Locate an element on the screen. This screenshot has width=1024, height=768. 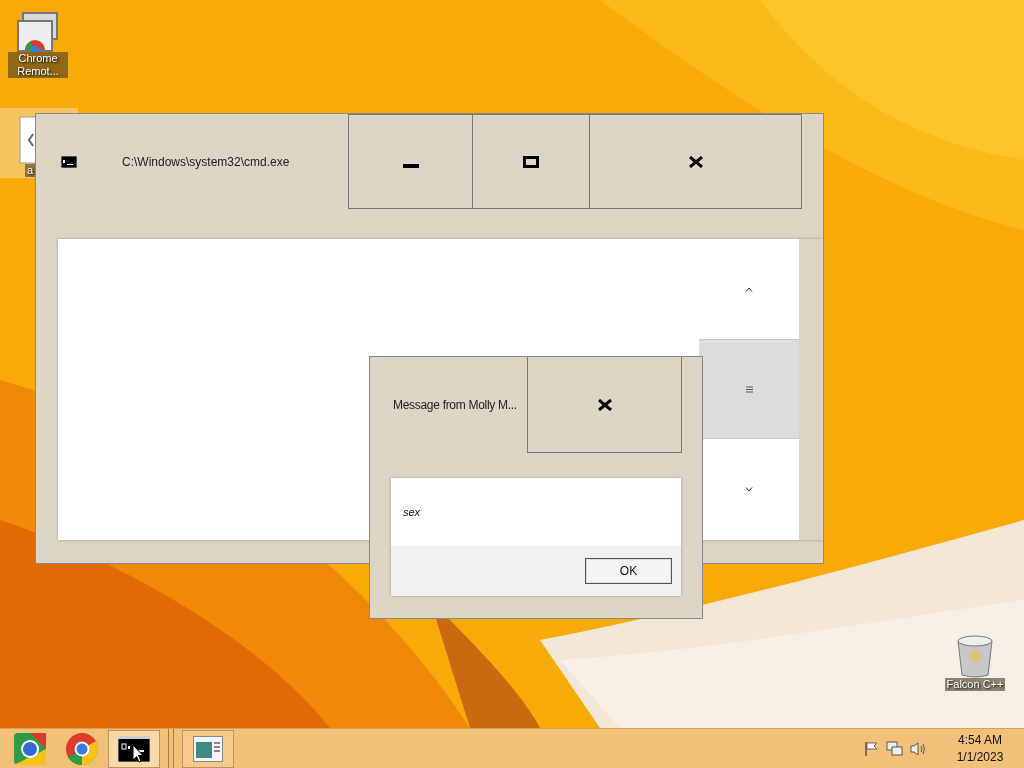
browser-icon is located at coordinates (82, 748).